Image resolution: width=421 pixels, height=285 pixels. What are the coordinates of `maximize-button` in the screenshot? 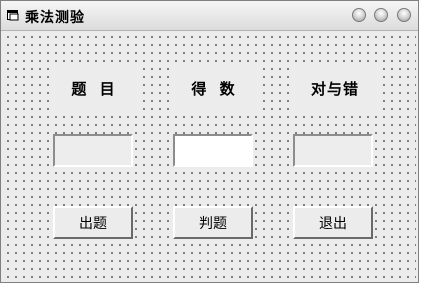 It's located at (381, 15).